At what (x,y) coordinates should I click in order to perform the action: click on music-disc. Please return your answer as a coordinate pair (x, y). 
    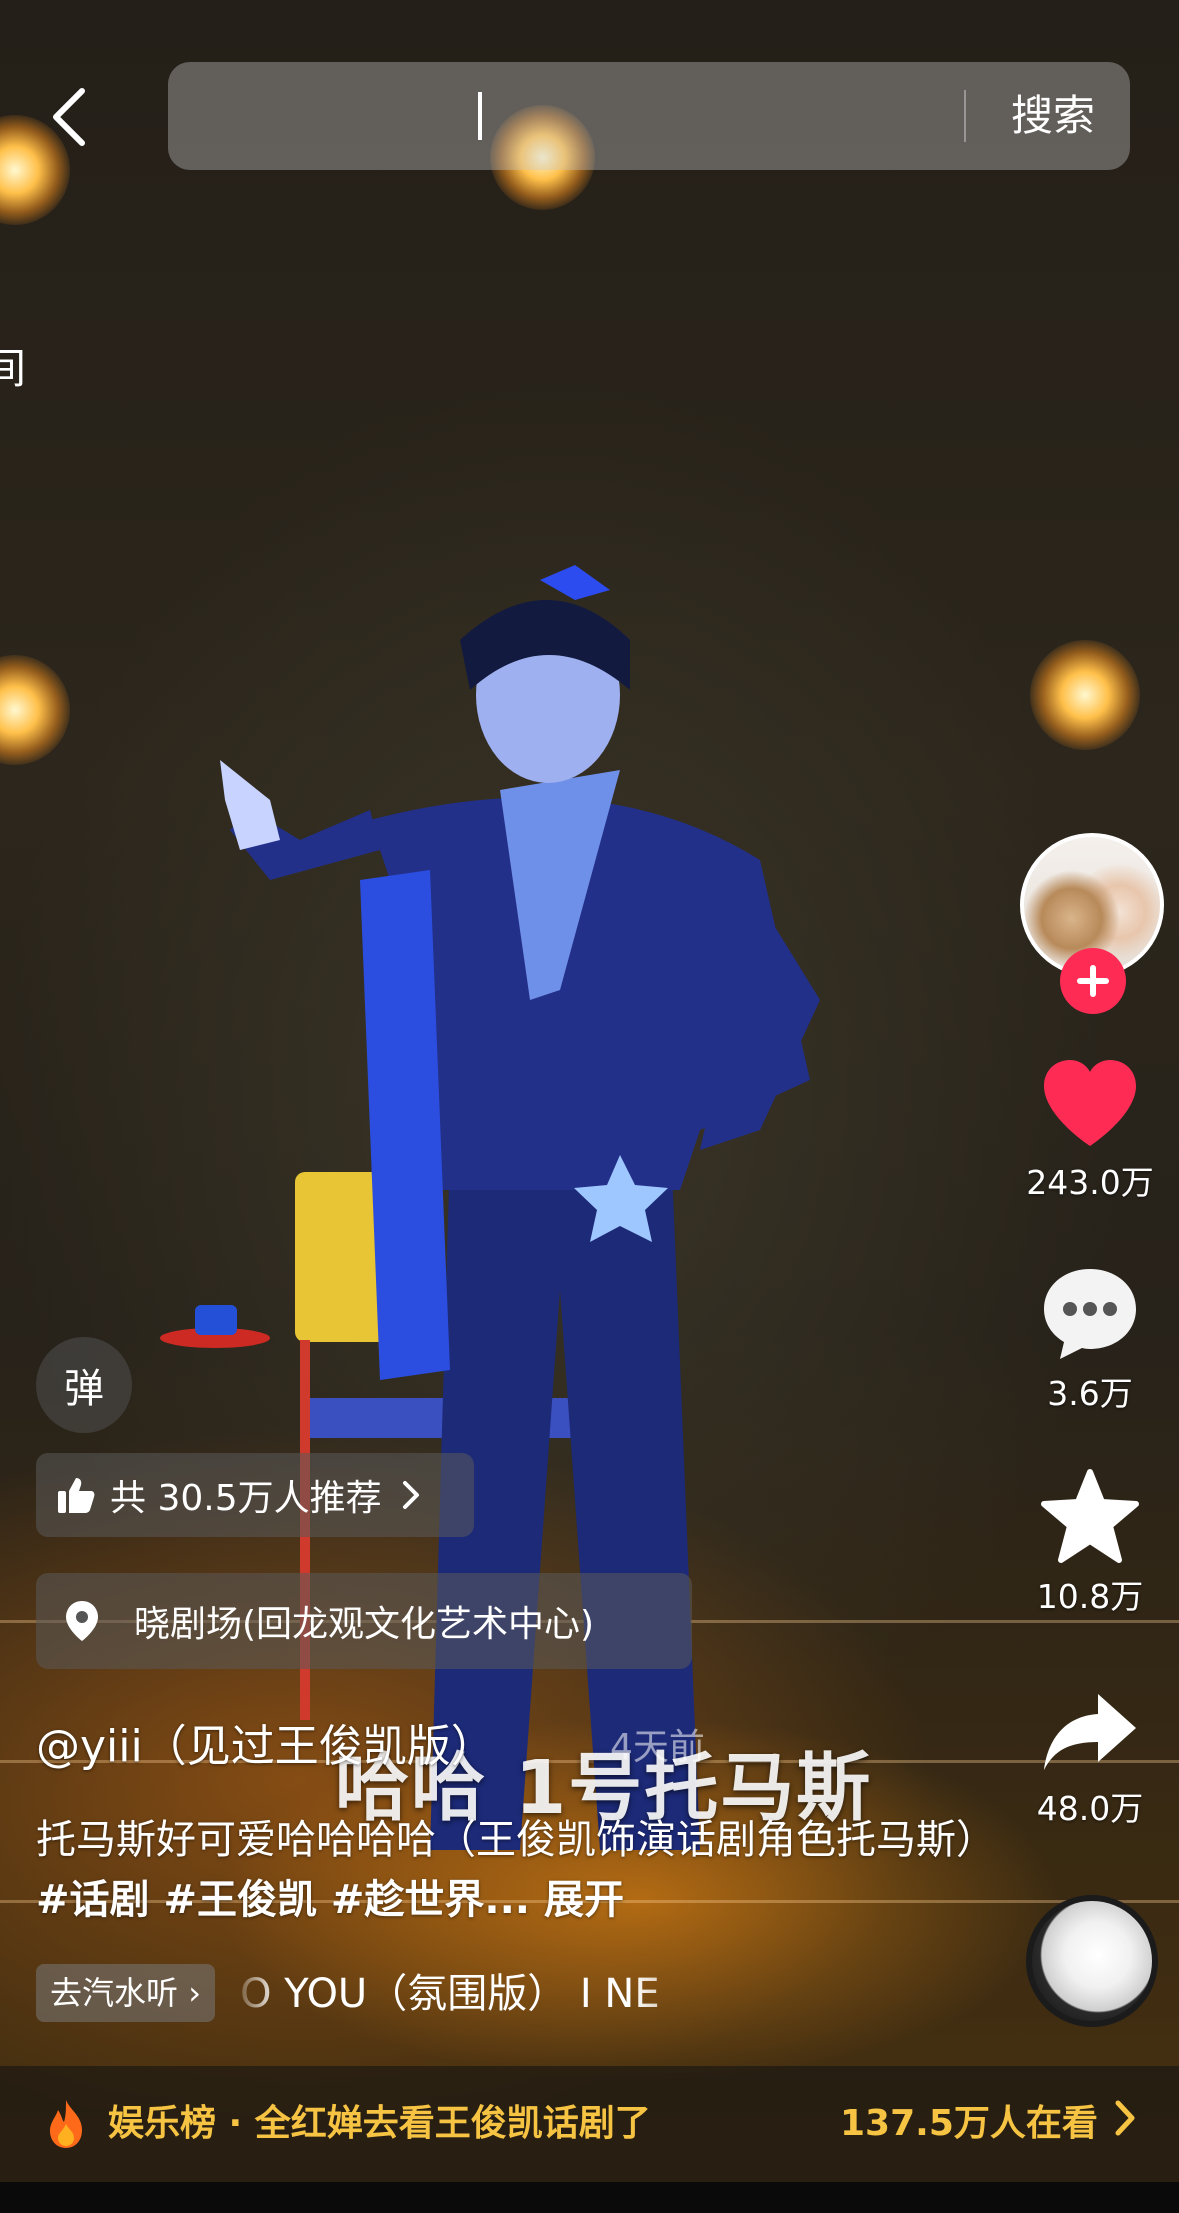
    Looking at the image, I should click on (1092, 1961).